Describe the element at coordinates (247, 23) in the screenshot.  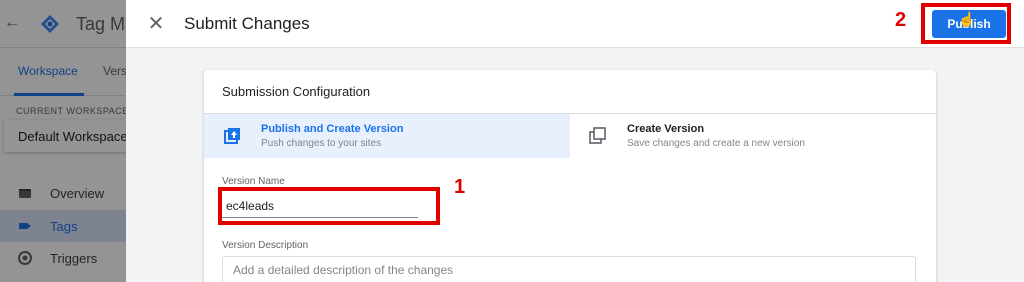
I see `dialog-title: Submit Changes` at that location.